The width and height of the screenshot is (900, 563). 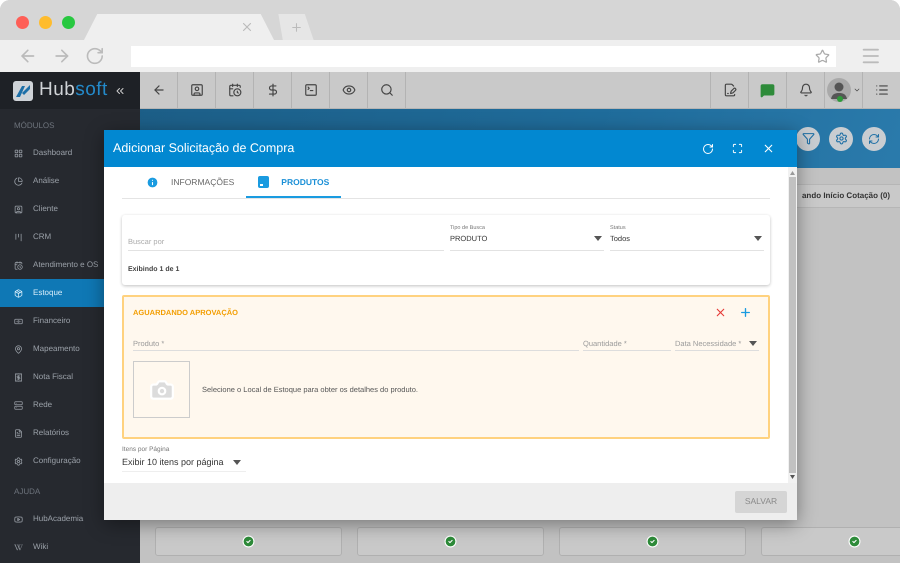 What do you see at coordinates (296, 27) in the screenshot?
I see `plus-icon` at bounding box center [296, 27].